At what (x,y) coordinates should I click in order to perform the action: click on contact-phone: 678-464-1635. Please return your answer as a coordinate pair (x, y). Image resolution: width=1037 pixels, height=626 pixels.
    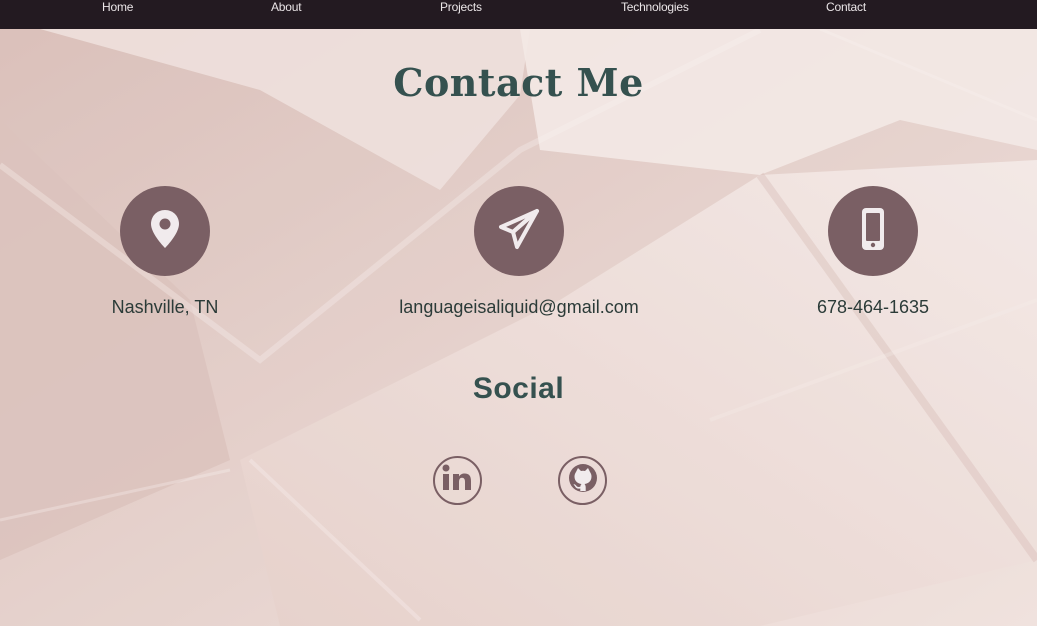
    Looking at the image, I should click on (873, 252).